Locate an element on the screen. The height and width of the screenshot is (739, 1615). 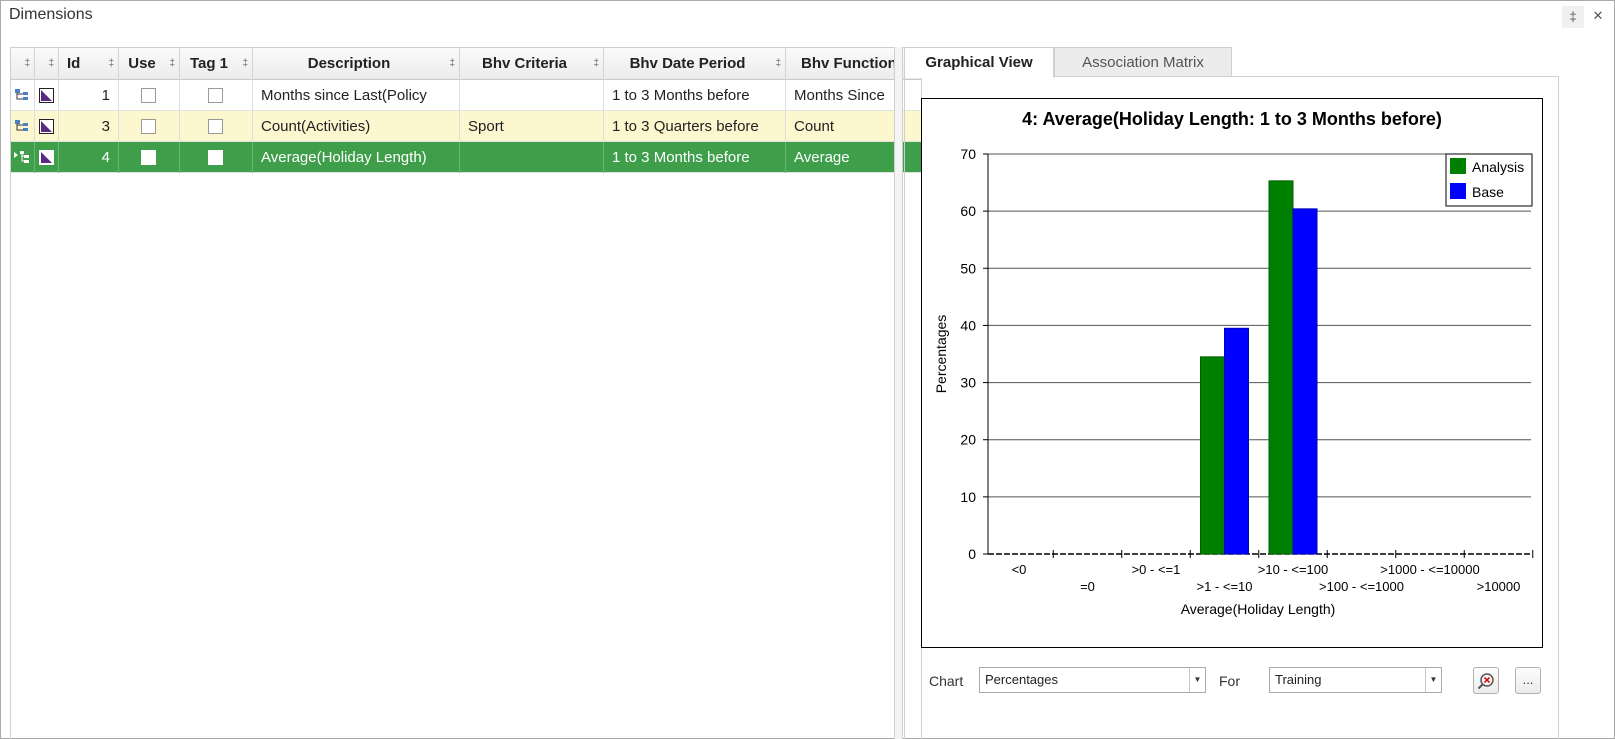
col-header-id: Id ‡ is located at coordinates (89, 64).